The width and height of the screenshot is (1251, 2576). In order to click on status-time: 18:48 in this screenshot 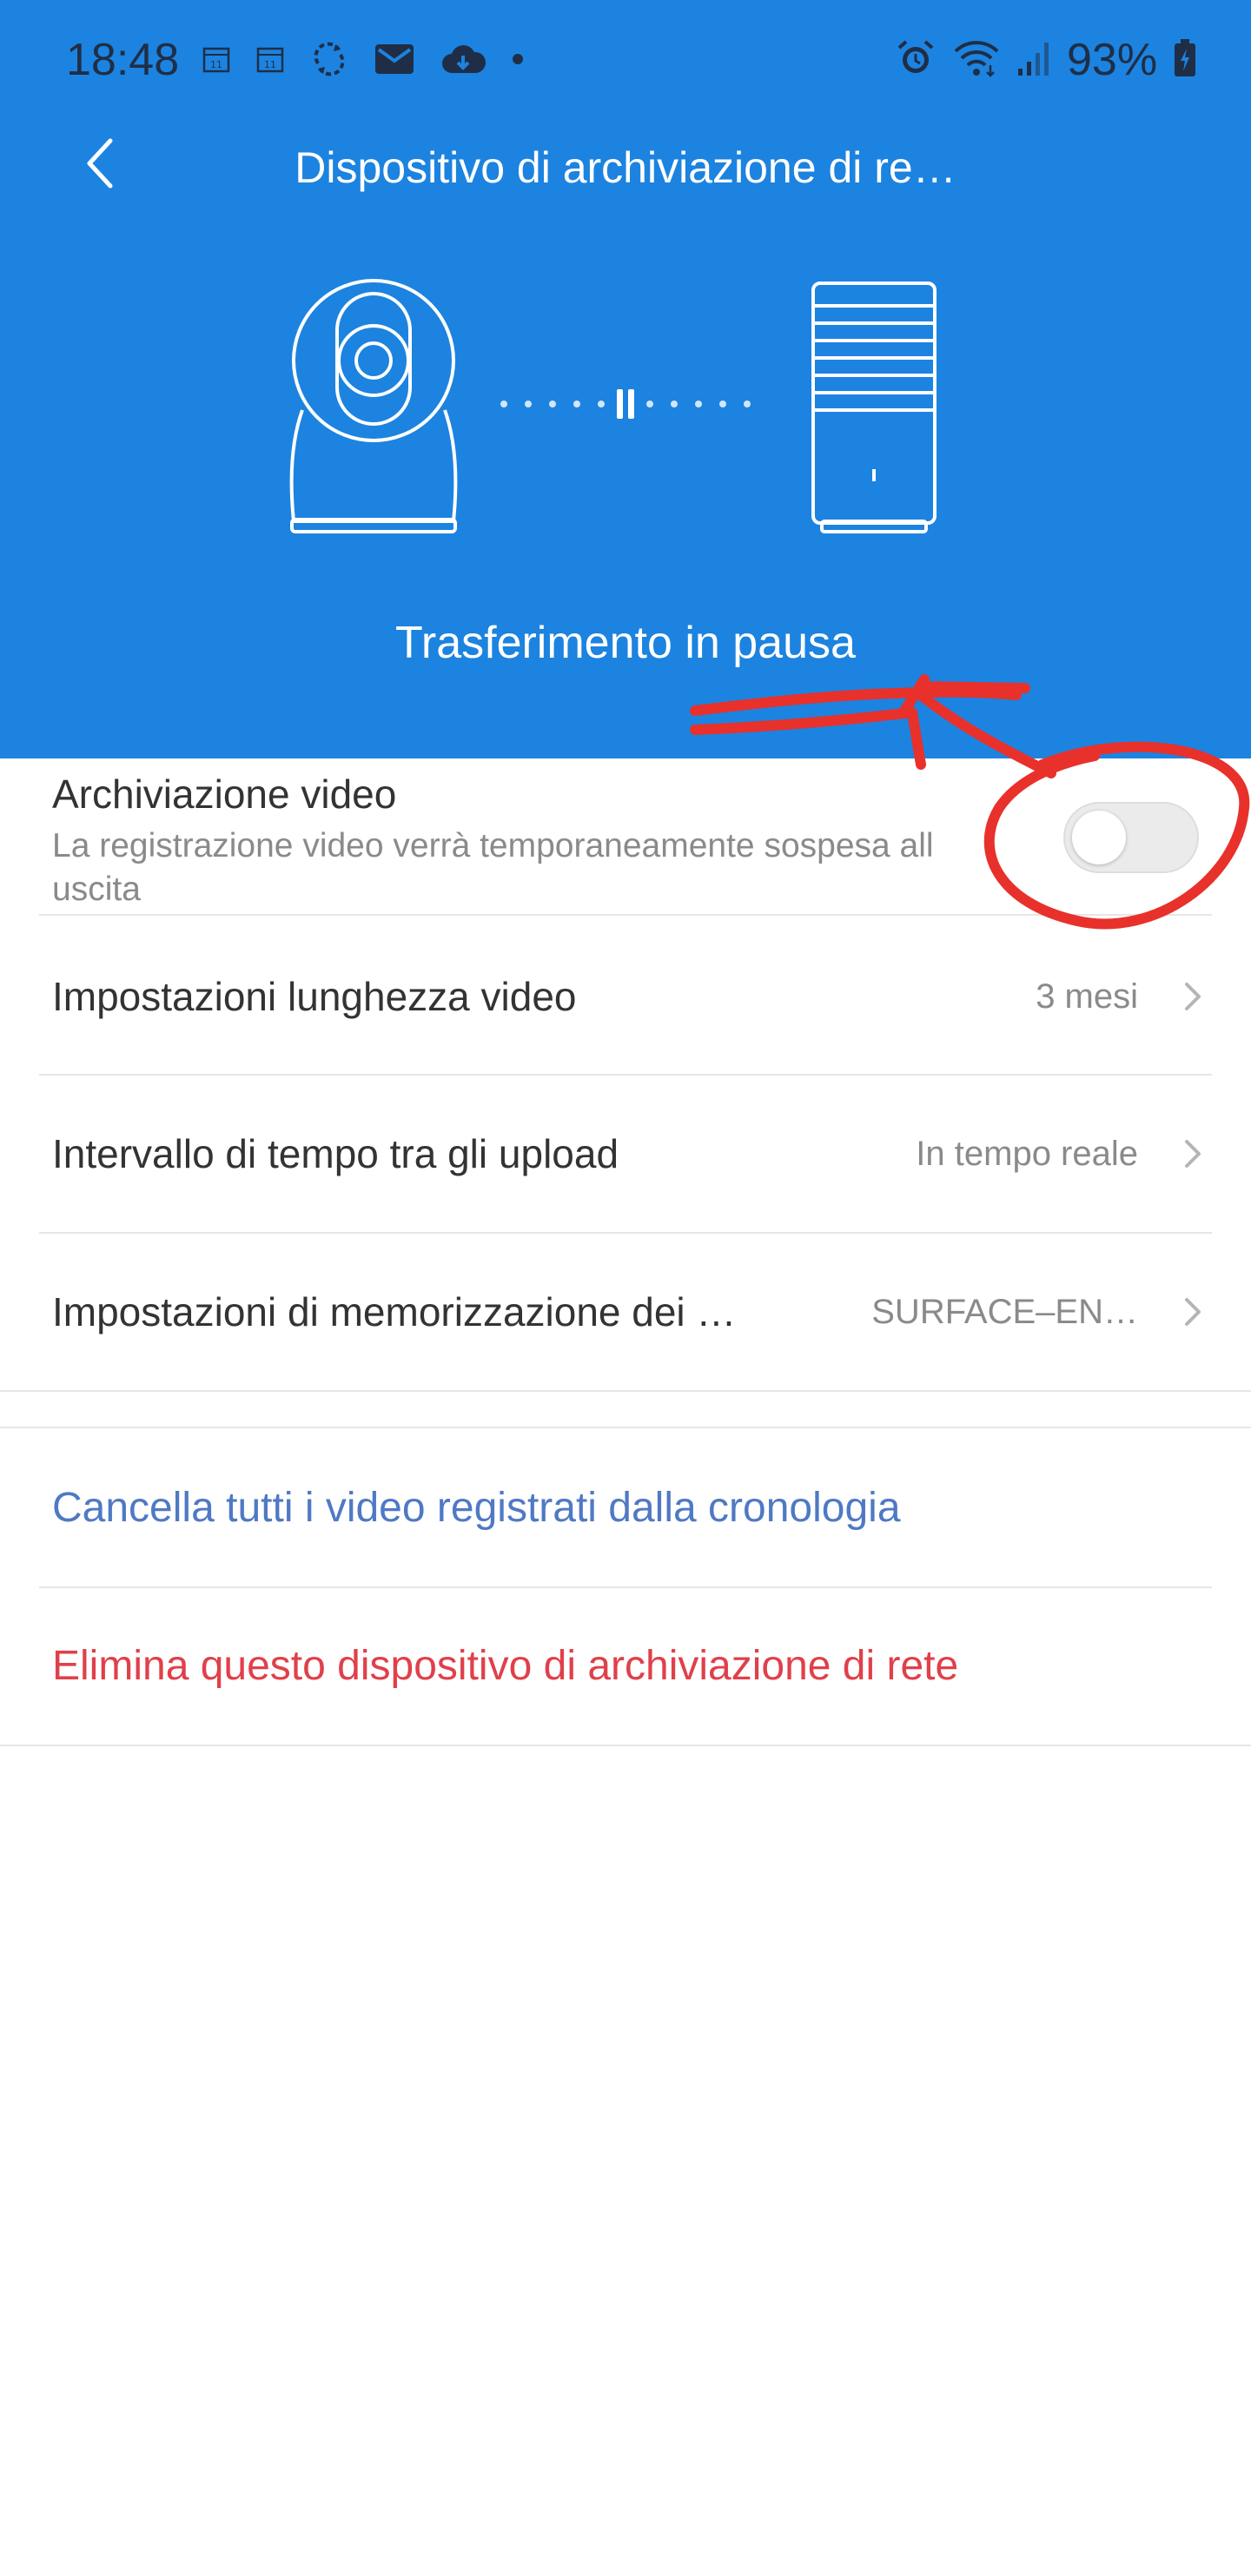, I will do `click(123, 60)`.